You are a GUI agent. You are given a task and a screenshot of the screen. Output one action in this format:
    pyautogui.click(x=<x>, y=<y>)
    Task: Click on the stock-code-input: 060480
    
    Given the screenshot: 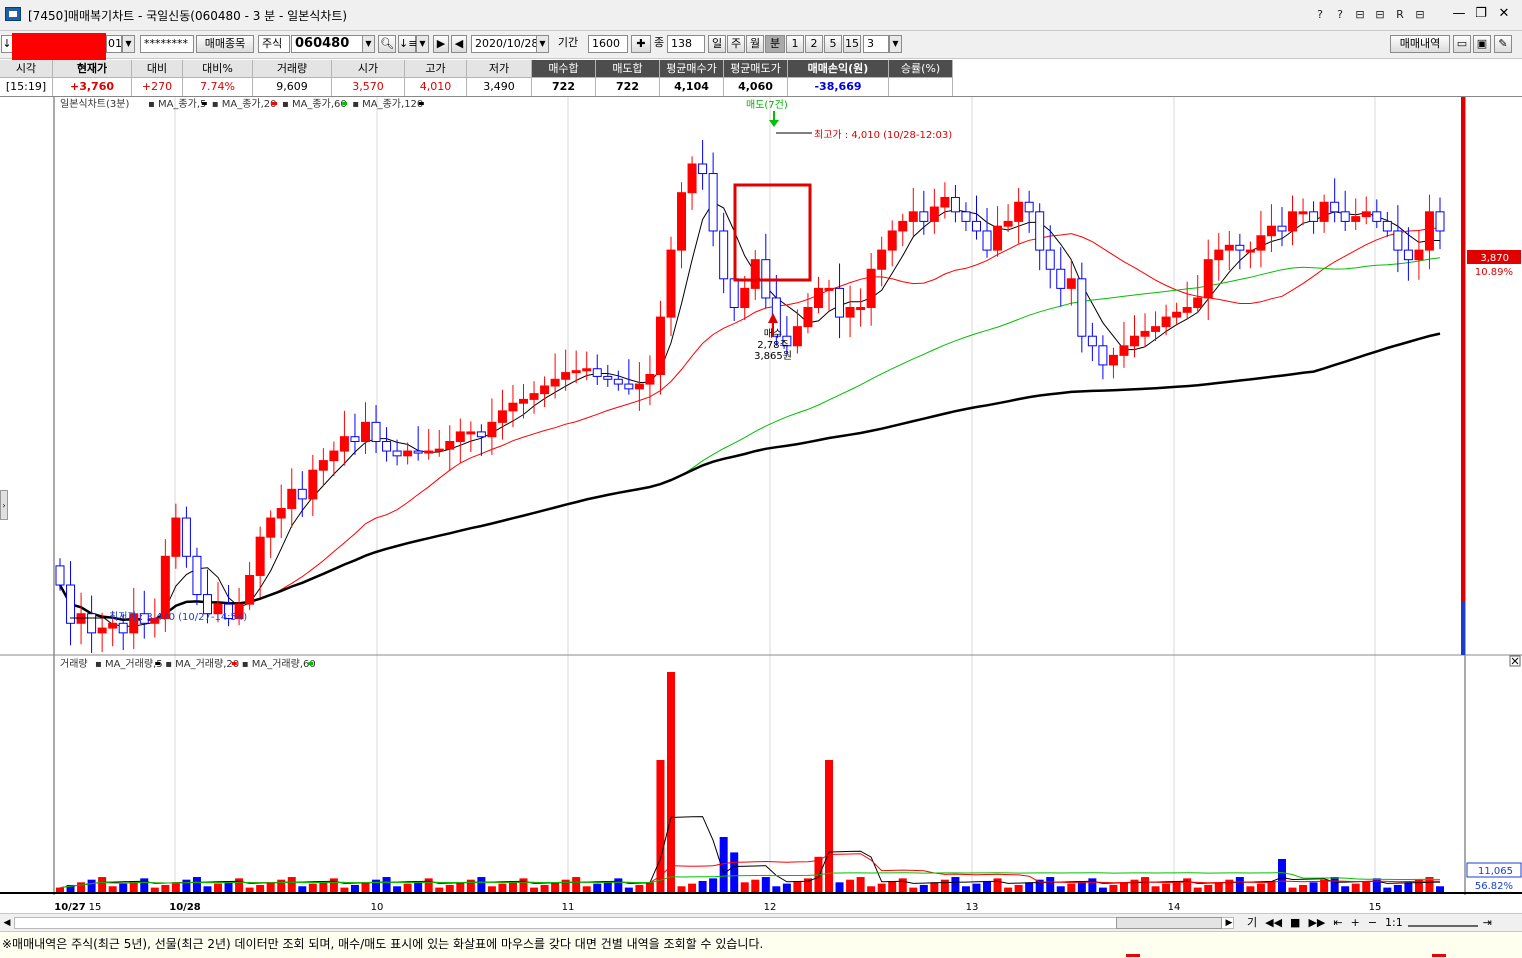 What is the action you would take?
    pyautogui.click(x=327, y=44)
    